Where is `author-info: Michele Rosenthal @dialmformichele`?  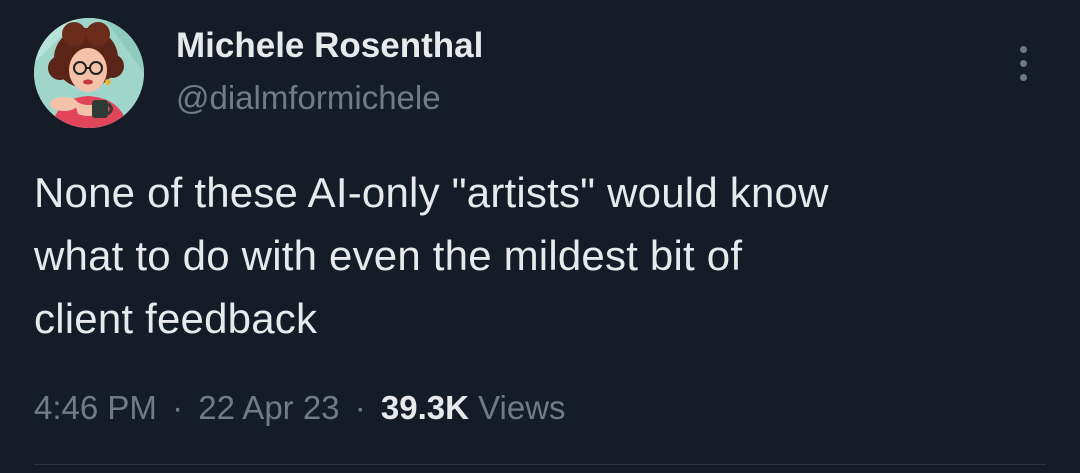 author-info: Michele Rosenthal @dialmformichele is located at coordinates (329, 72).